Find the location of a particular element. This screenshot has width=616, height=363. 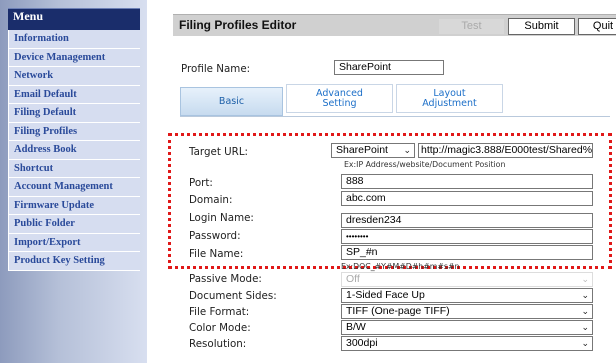

tab-advanced-label-line1: Advanced is located at coordinates (339, 93).